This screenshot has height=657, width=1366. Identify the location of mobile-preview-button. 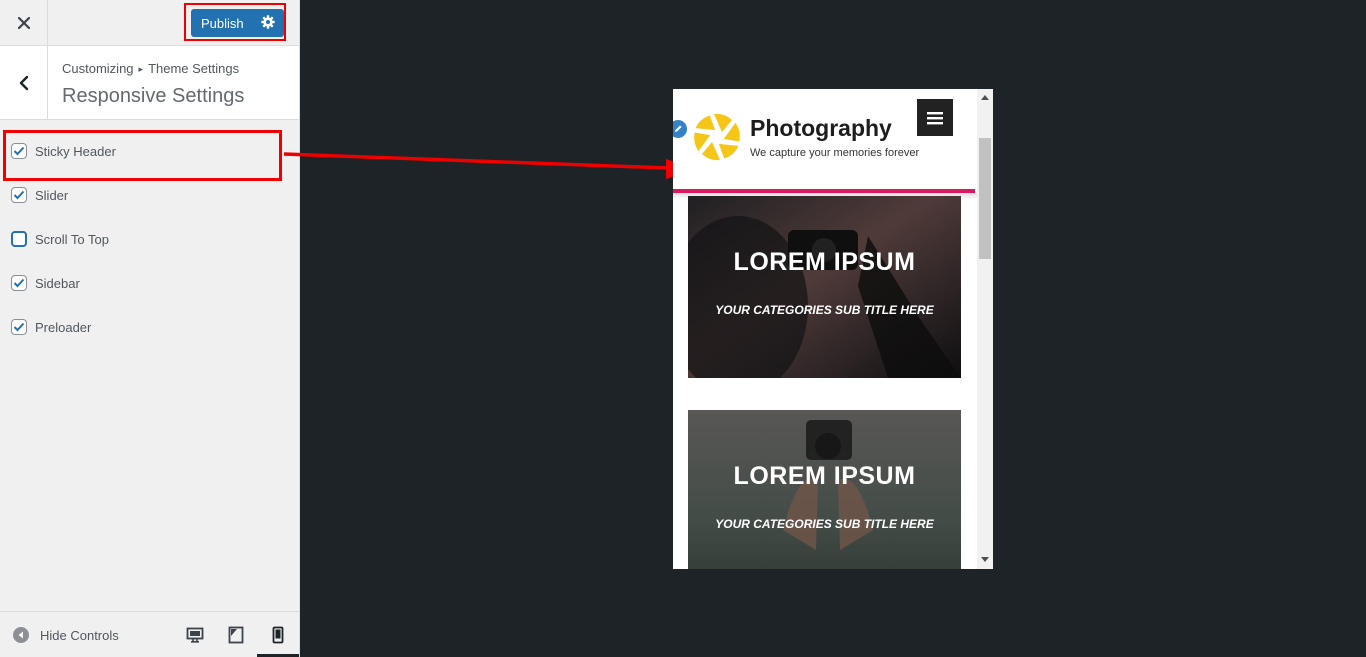
(278, 635).